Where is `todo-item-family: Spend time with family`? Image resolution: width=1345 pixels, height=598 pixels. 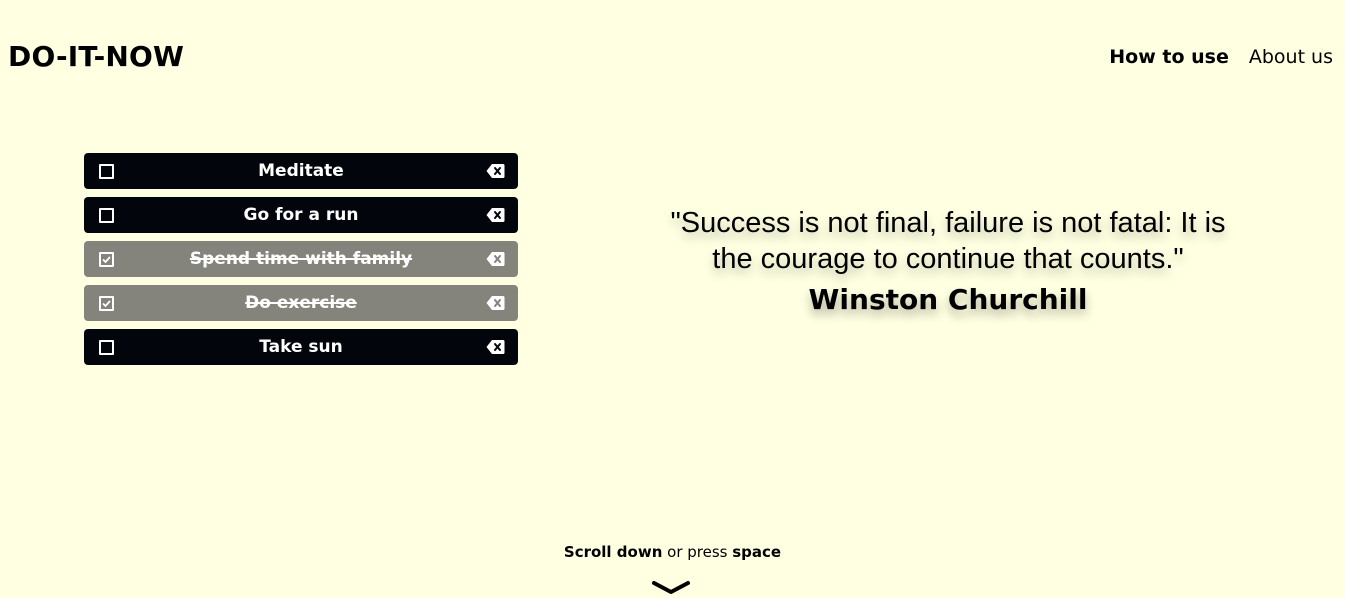
todo-item-family: Spend time with family is located at coordinates (301, 259).